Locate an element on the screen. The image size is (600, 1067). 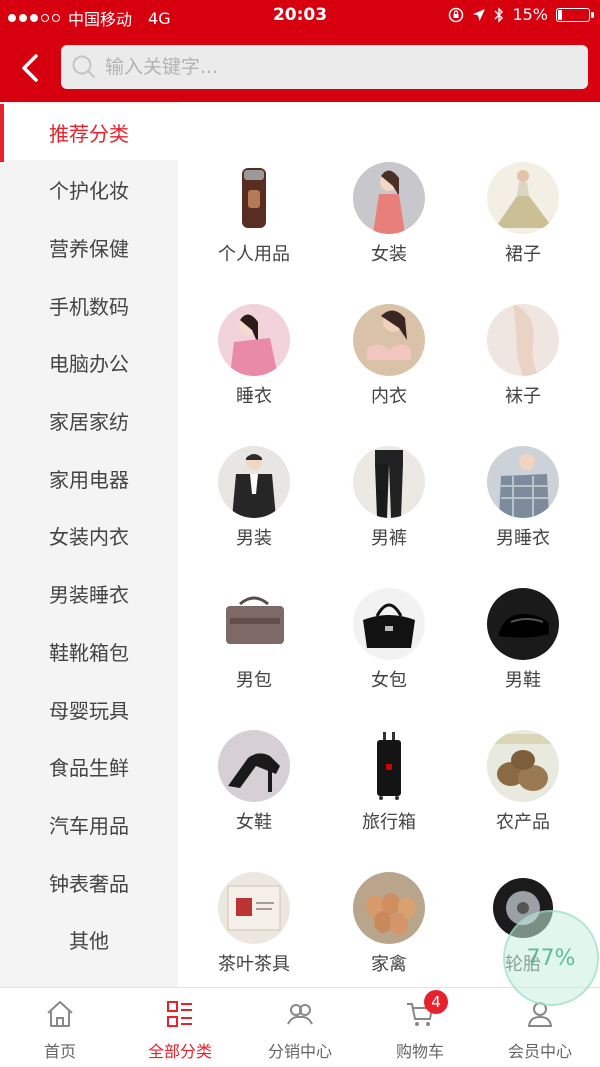
tab-label: 首页 is located at coordinates (59, 1051).